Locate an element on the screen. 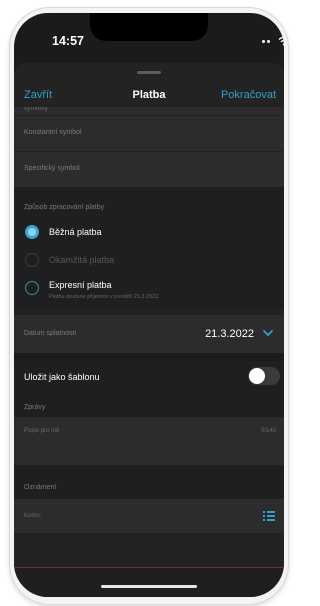 Image resolution: width=320 pixels, height=606 pixels. radio-express-label: Expresní platba is located at coordinates (80, 285).